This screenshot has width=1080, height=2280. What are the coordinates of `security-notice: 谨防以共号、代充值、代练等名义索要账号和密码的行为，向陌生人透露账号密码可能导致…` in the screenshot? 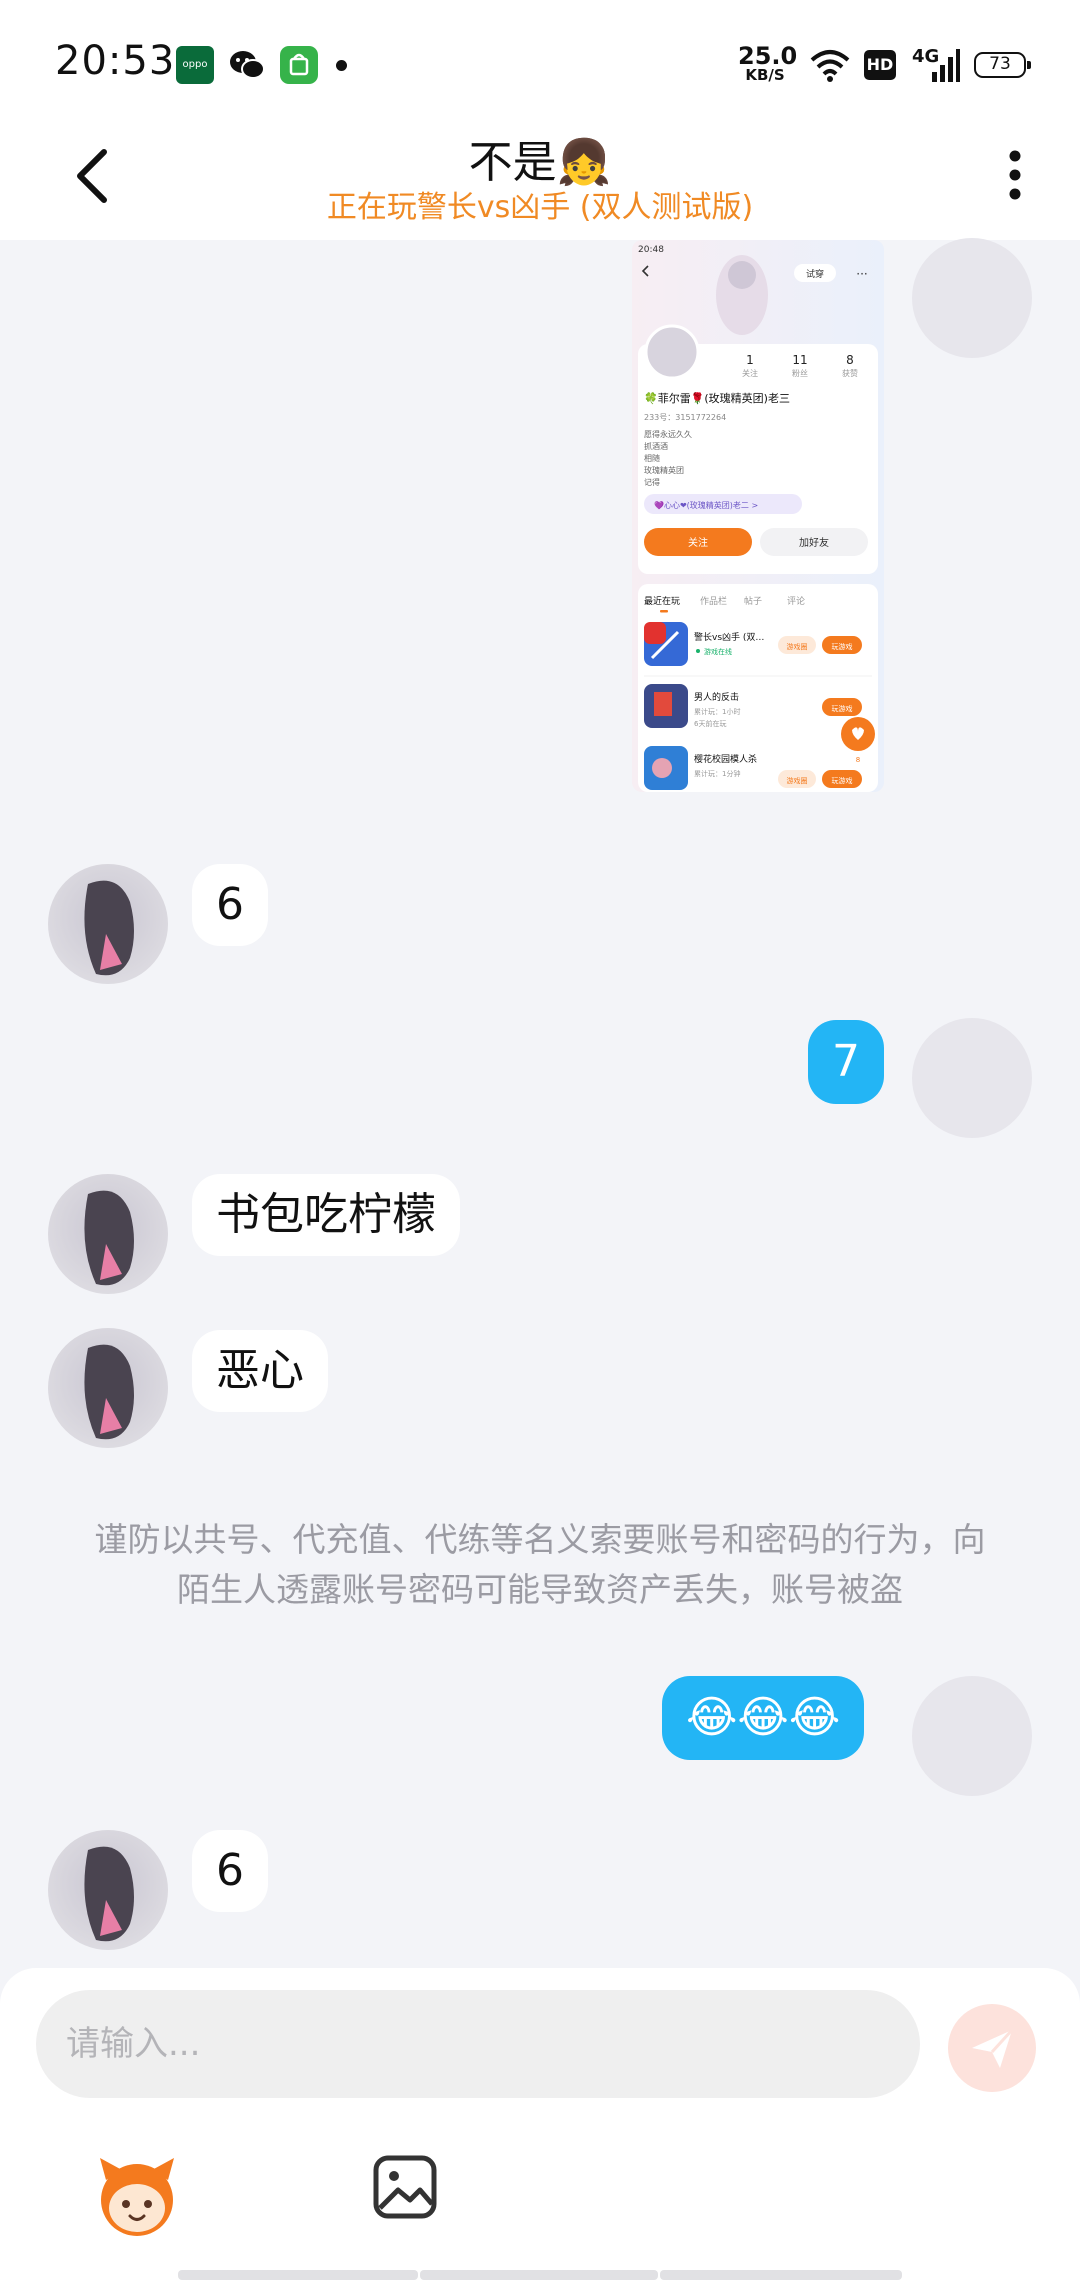 It's located at (540, 1564).